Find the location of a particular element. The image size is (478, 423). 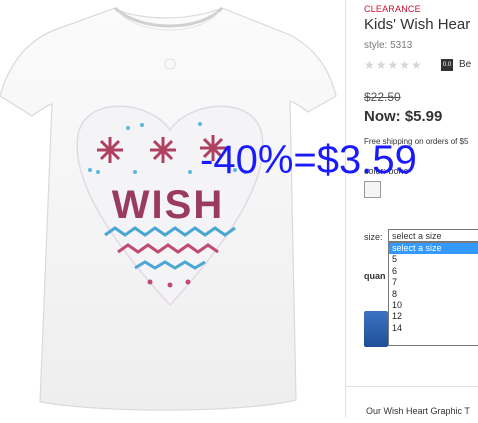

size-dropdown-list: select a size 5 6 7 8 10 12 14 is located at coordinates (433, 294).